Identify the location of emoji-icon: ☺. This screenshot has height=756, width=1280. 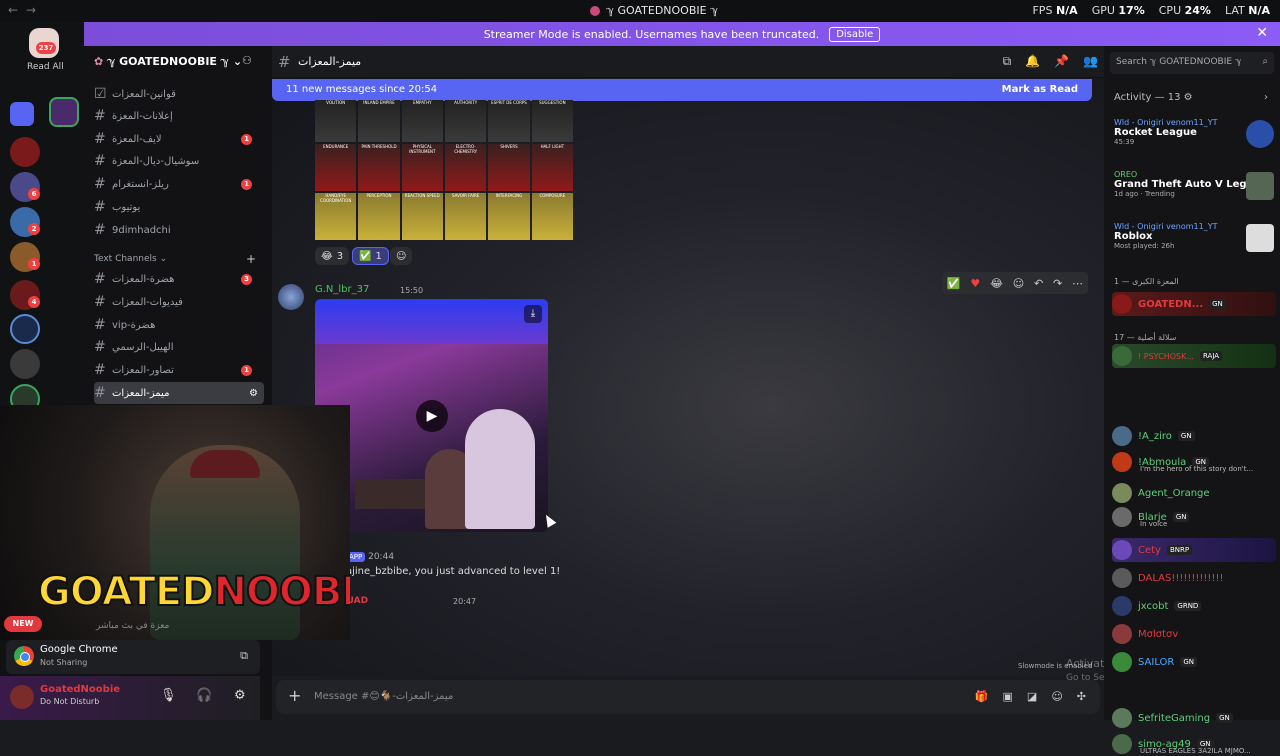
(1056, 696).